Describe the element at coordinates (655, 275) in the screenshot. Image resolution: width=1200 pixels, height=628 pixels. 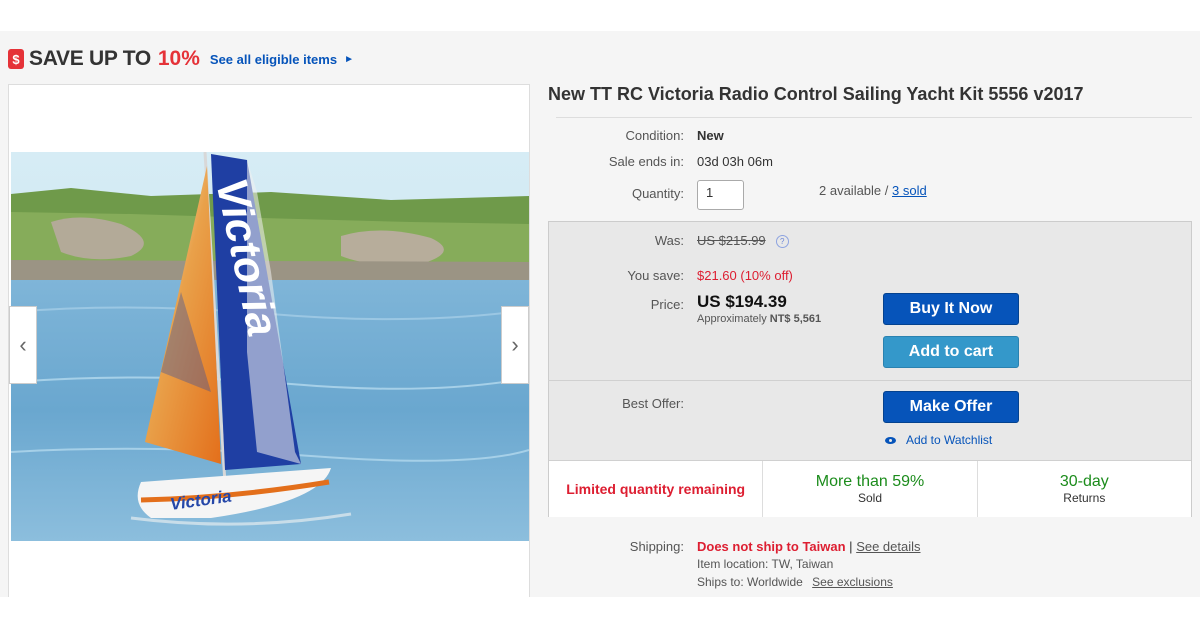
I see `you-save-label: You save:` at that location.